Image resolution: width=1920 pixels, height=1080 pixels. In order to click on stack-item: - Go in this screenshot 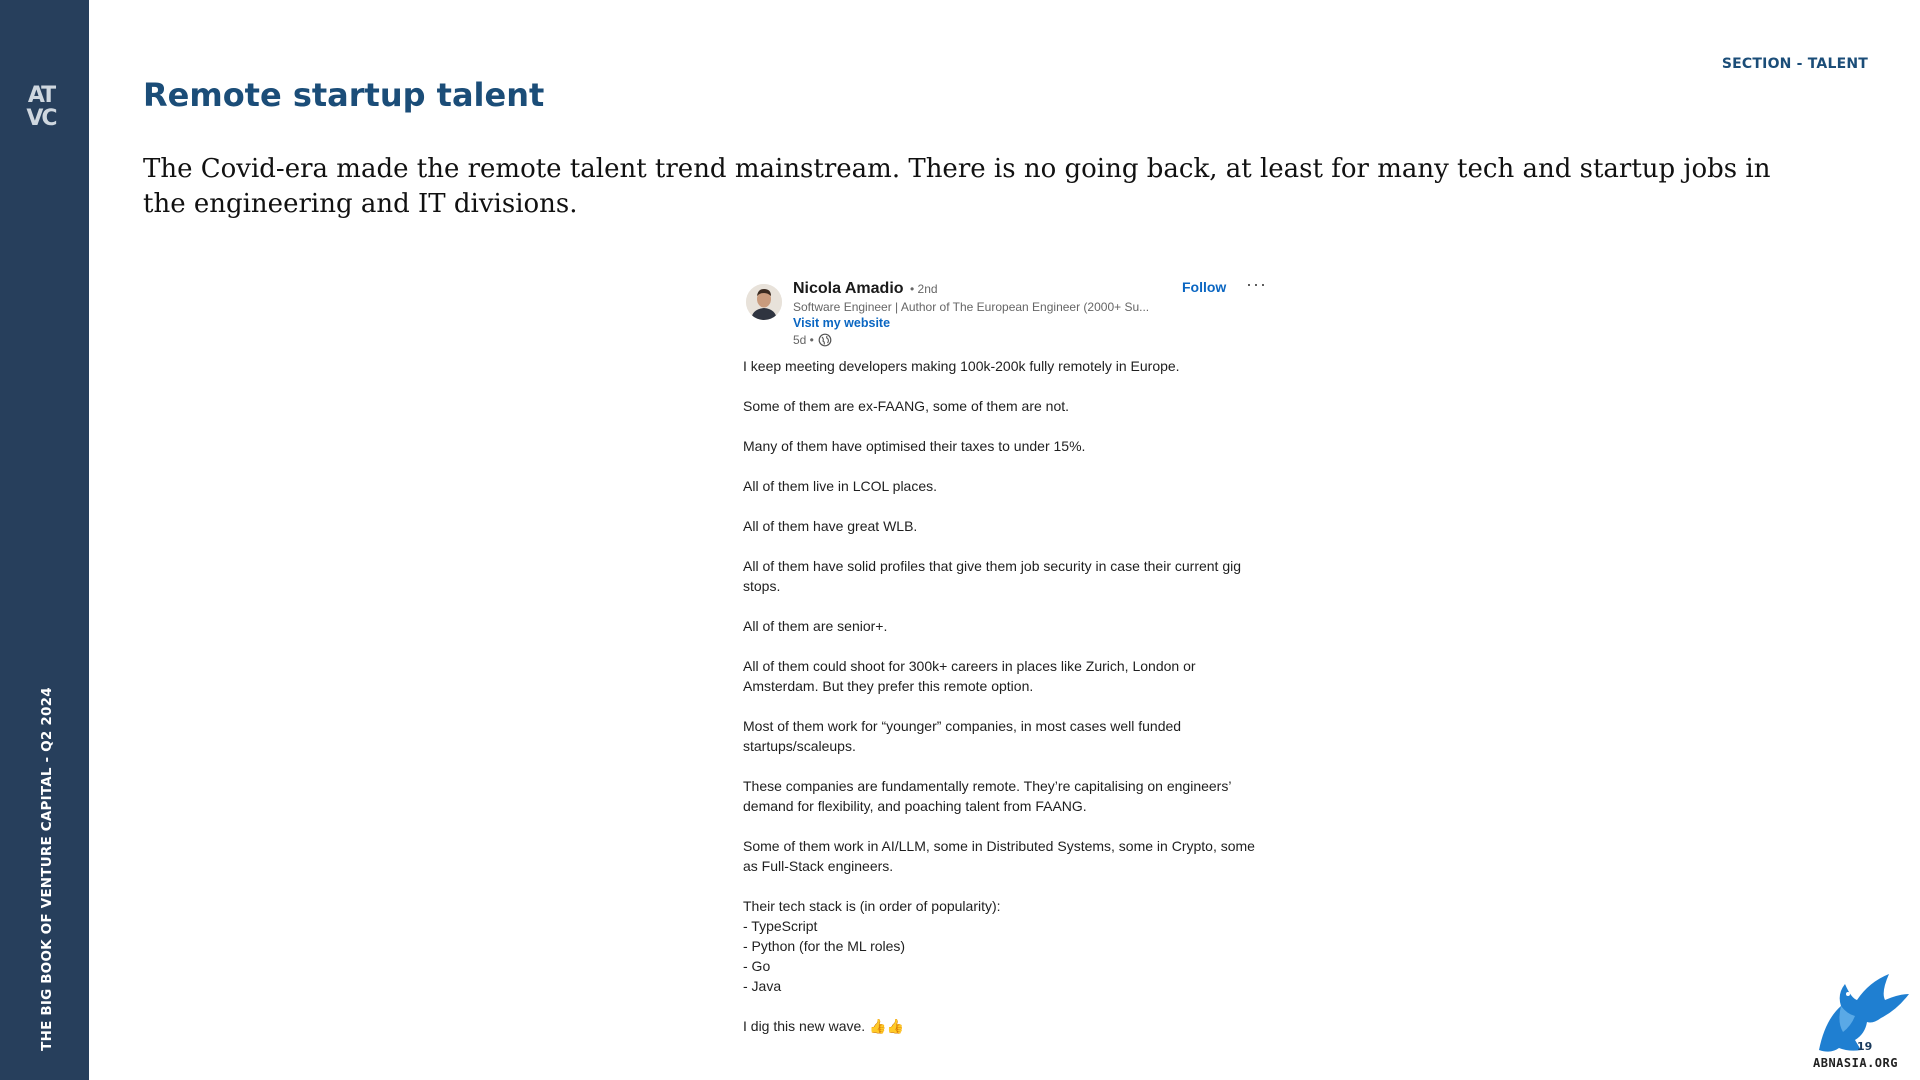, I will do `click(757, 966)`.